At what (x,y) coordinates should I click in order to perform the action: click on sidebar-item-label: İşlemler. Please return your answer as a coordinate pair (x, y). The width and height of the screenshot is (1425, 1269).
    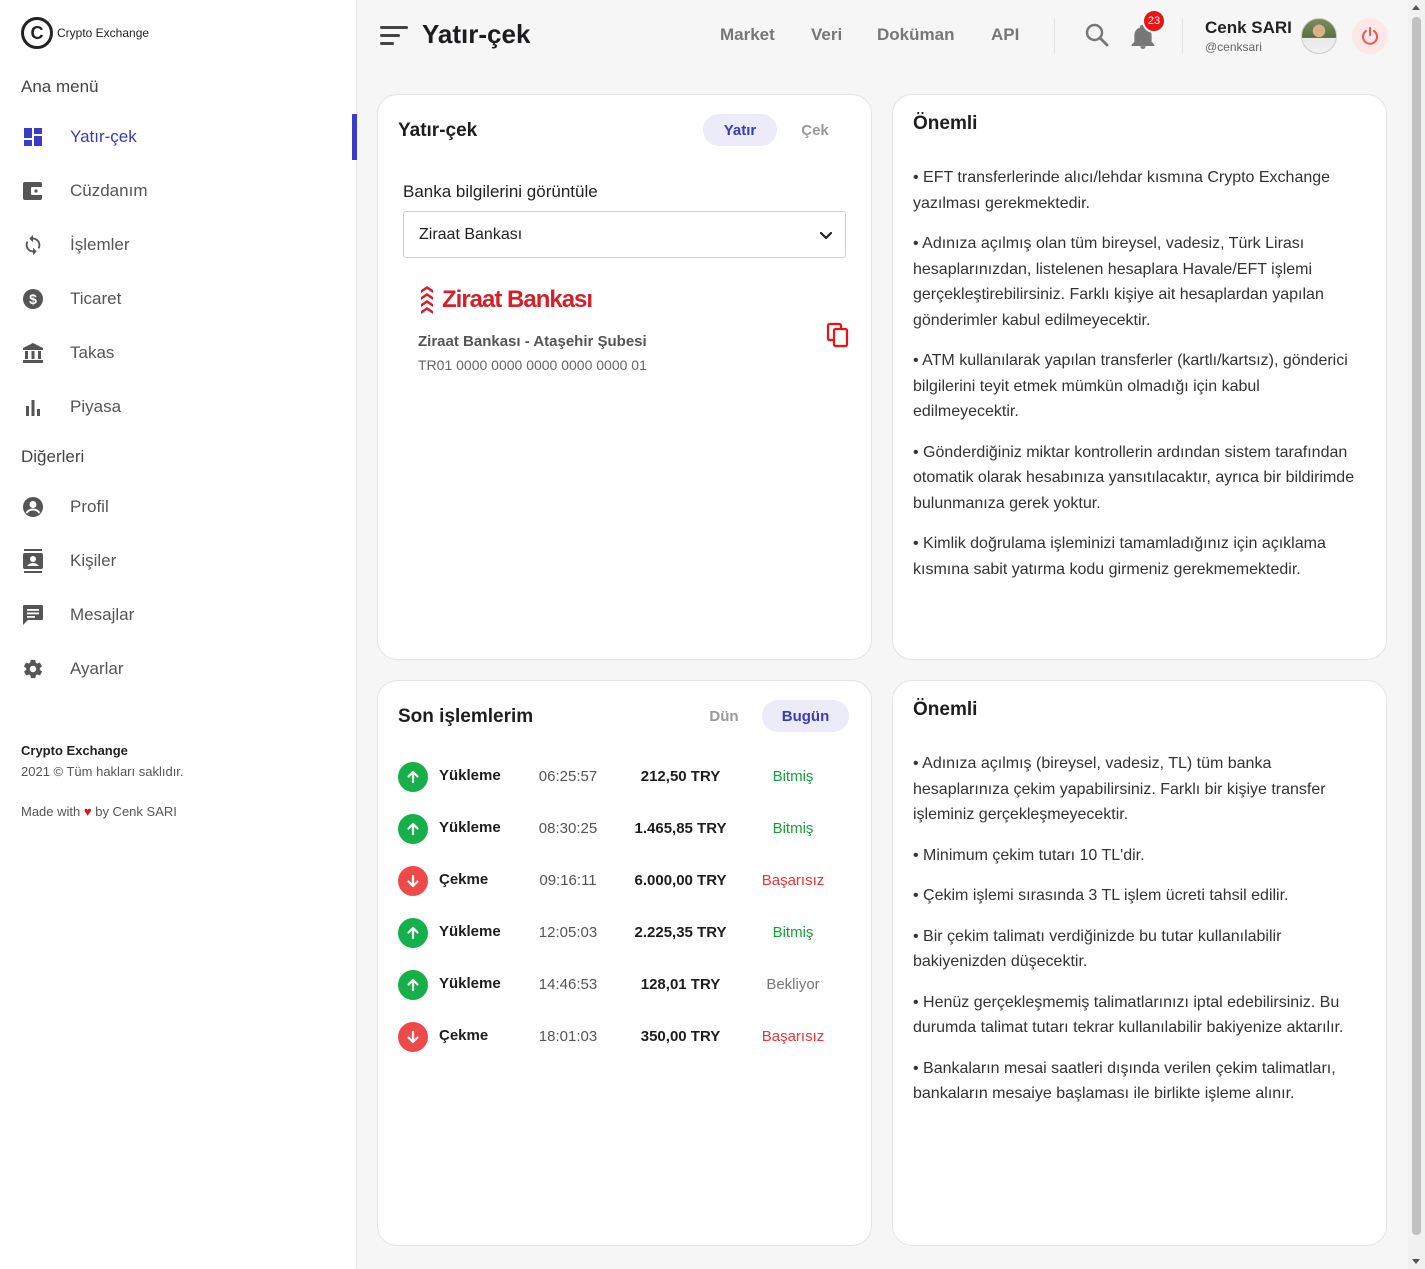
    Looking at the image, I should click on (100, 244).